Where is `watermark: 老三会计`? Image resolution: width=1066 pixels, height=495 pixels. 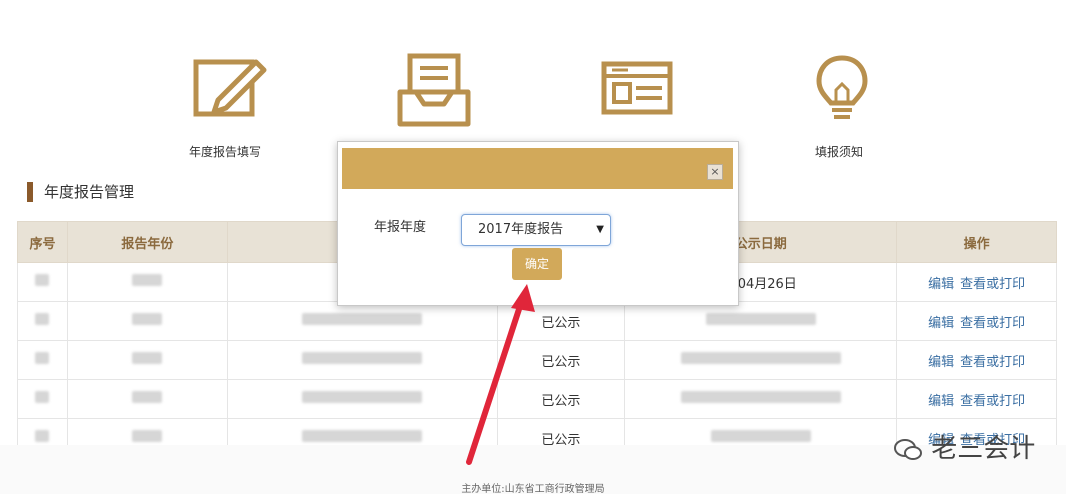
watermark: 老三会计 is located at coordinates (964, 446).